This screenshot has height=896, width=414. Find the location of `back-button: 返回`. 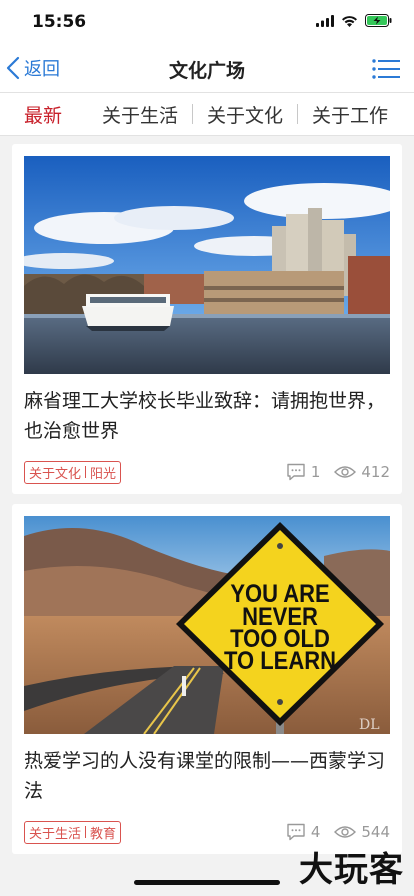

back-button: 返回 is located at coordinates (33, 68).